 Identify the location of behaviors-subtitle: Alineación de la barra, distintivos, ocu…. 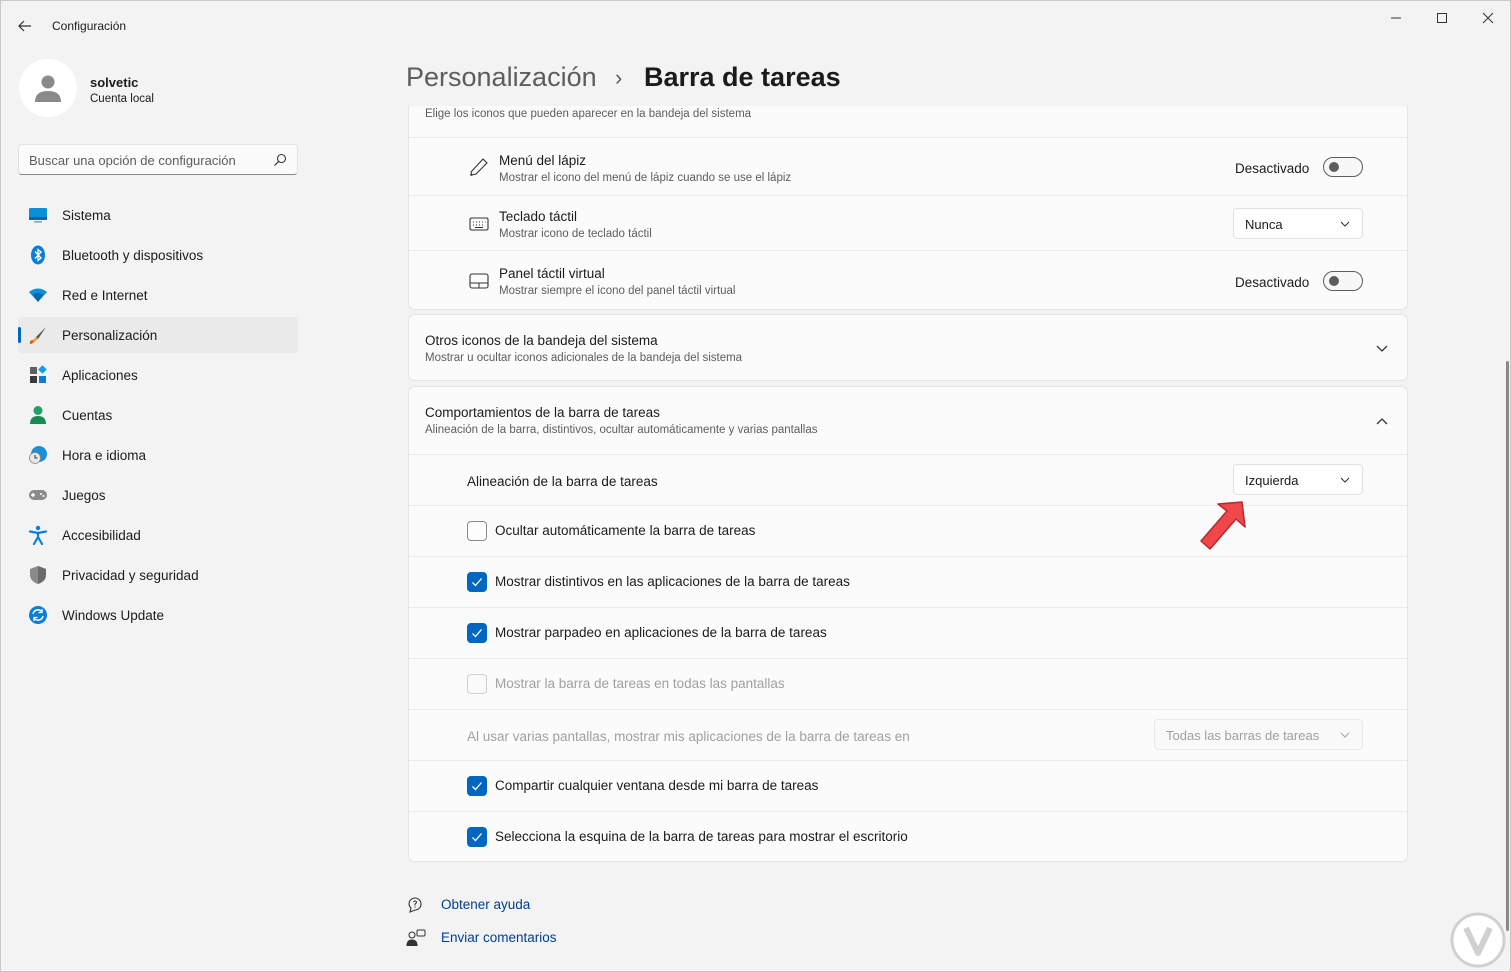
(621, 430).